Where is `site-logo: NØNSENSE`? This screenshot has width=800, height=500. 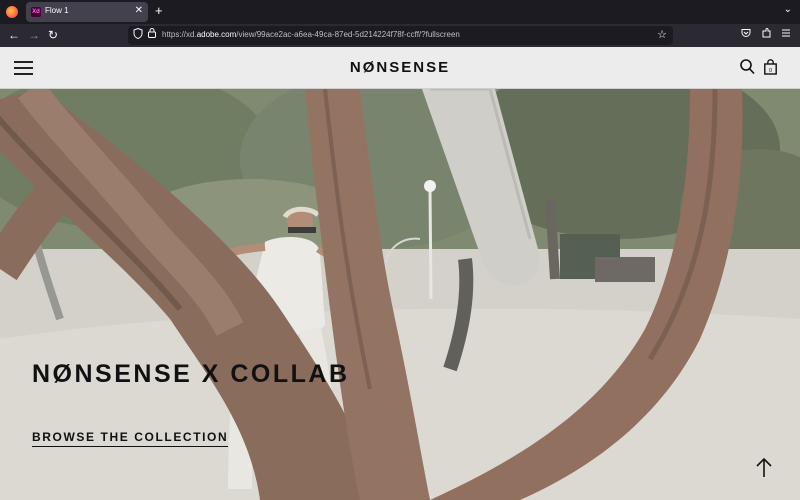 site-logo: NØNSENSE is located at coordinates (400, 67).